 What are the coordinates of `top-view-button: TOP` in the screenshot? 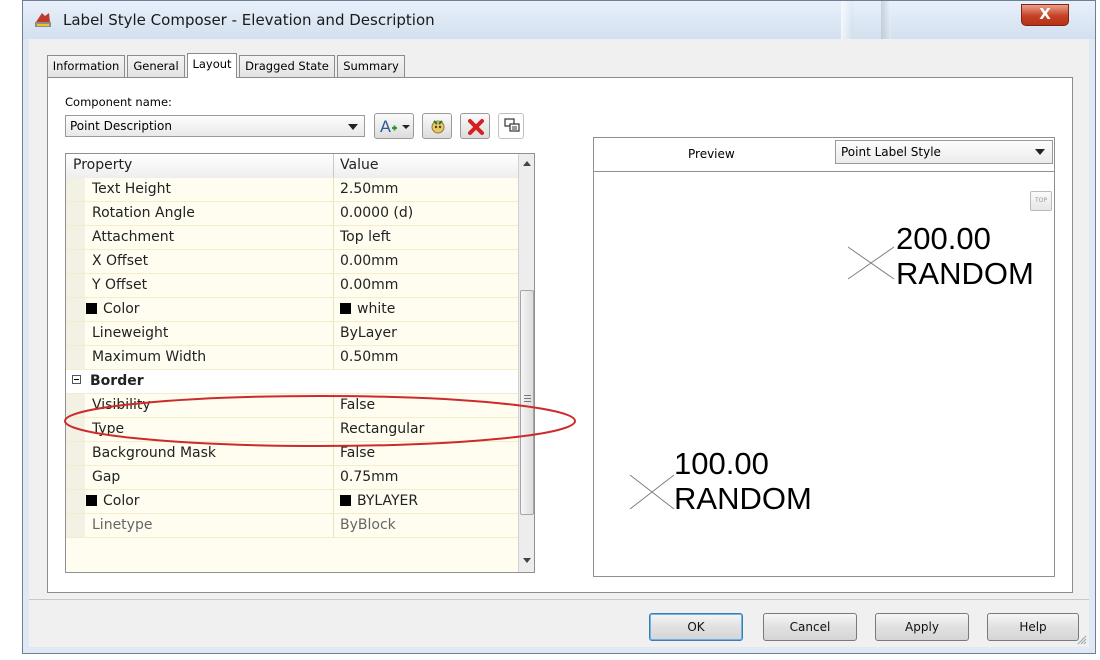 It's located at (1041, 201).